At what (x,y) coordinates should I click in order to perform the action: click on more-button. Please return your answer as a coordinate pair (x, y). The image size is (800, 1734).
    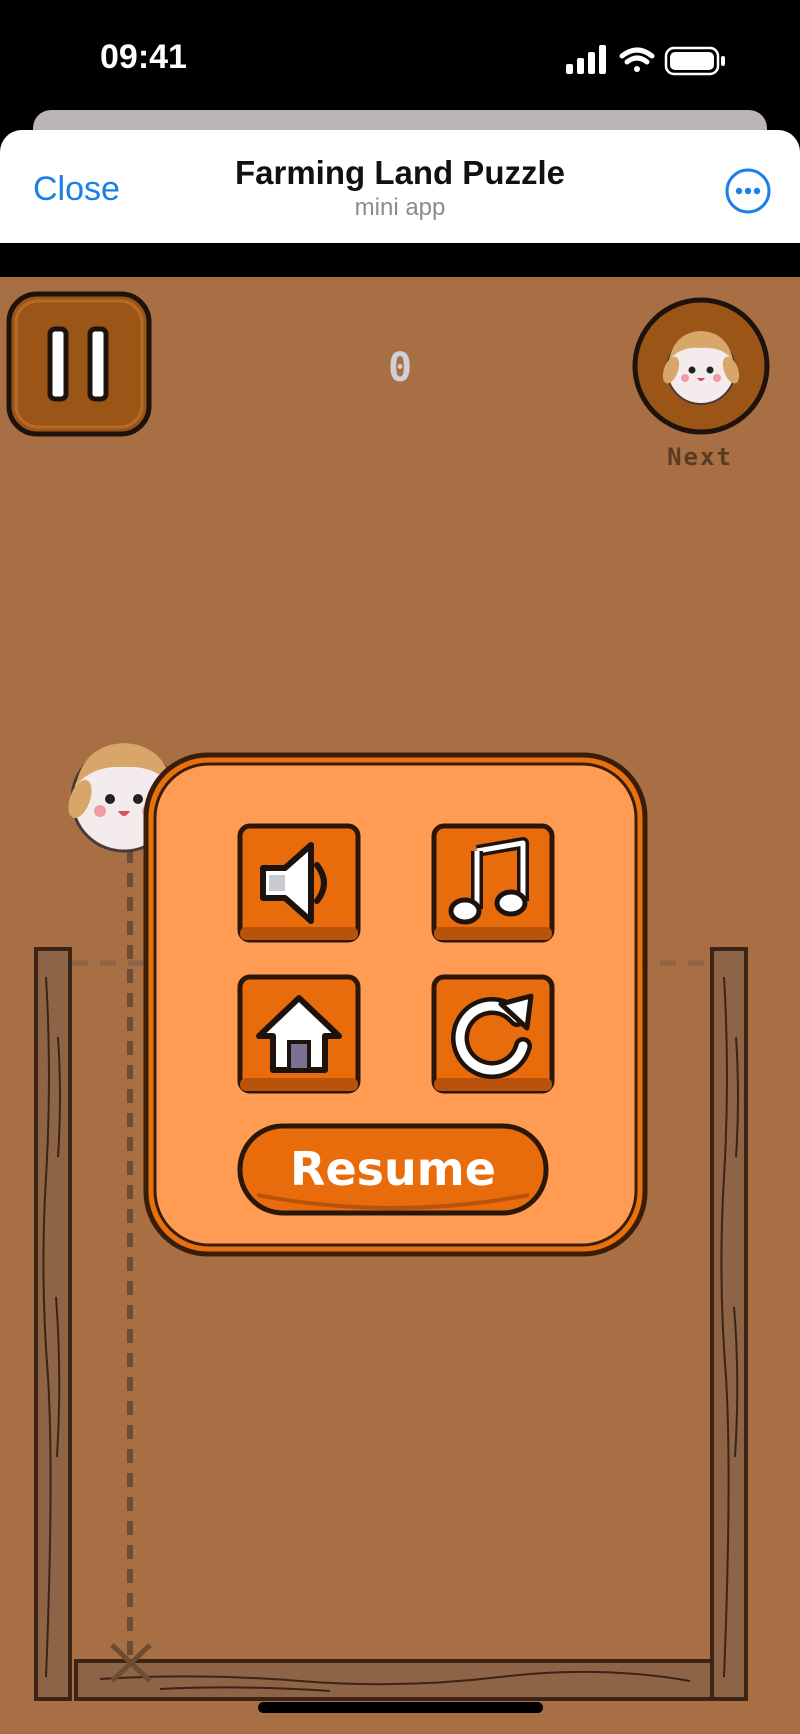
    Looking at the image, I should click on (748, 193).